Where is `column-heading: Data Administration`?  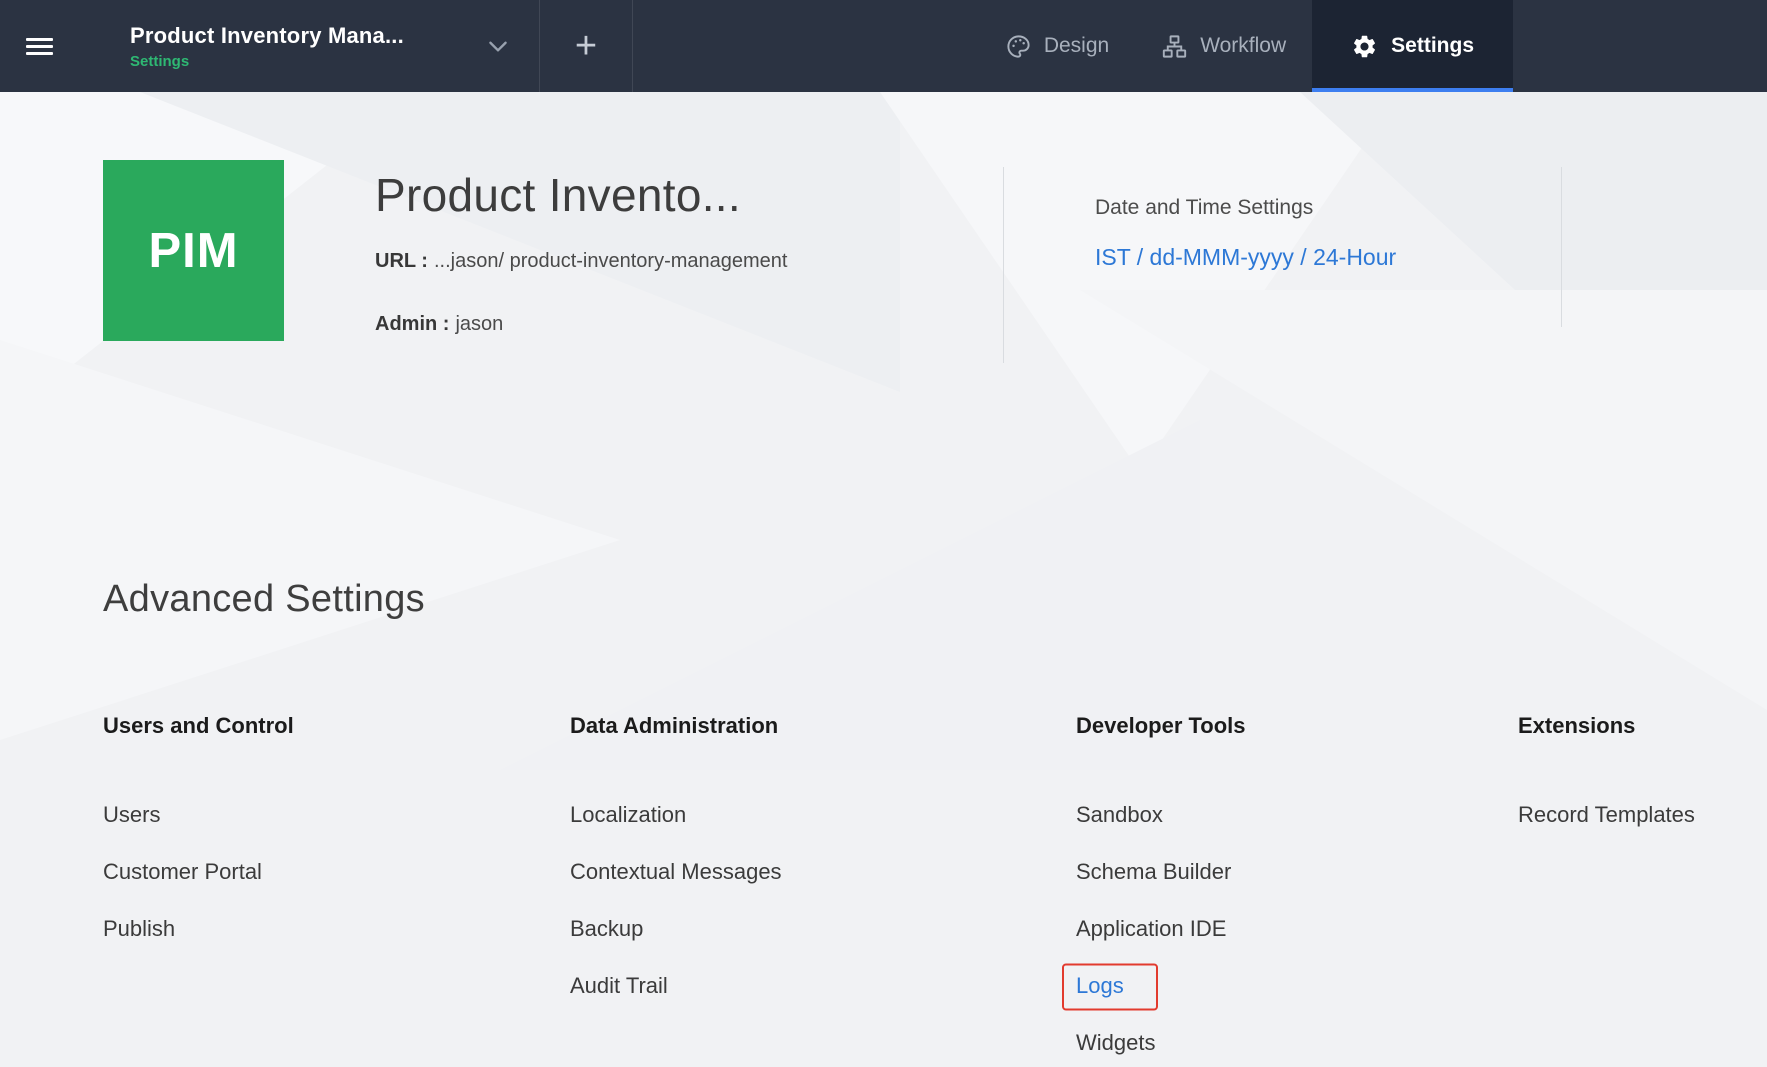
column-heading: Data Administration is located at coordinates (674, 725).